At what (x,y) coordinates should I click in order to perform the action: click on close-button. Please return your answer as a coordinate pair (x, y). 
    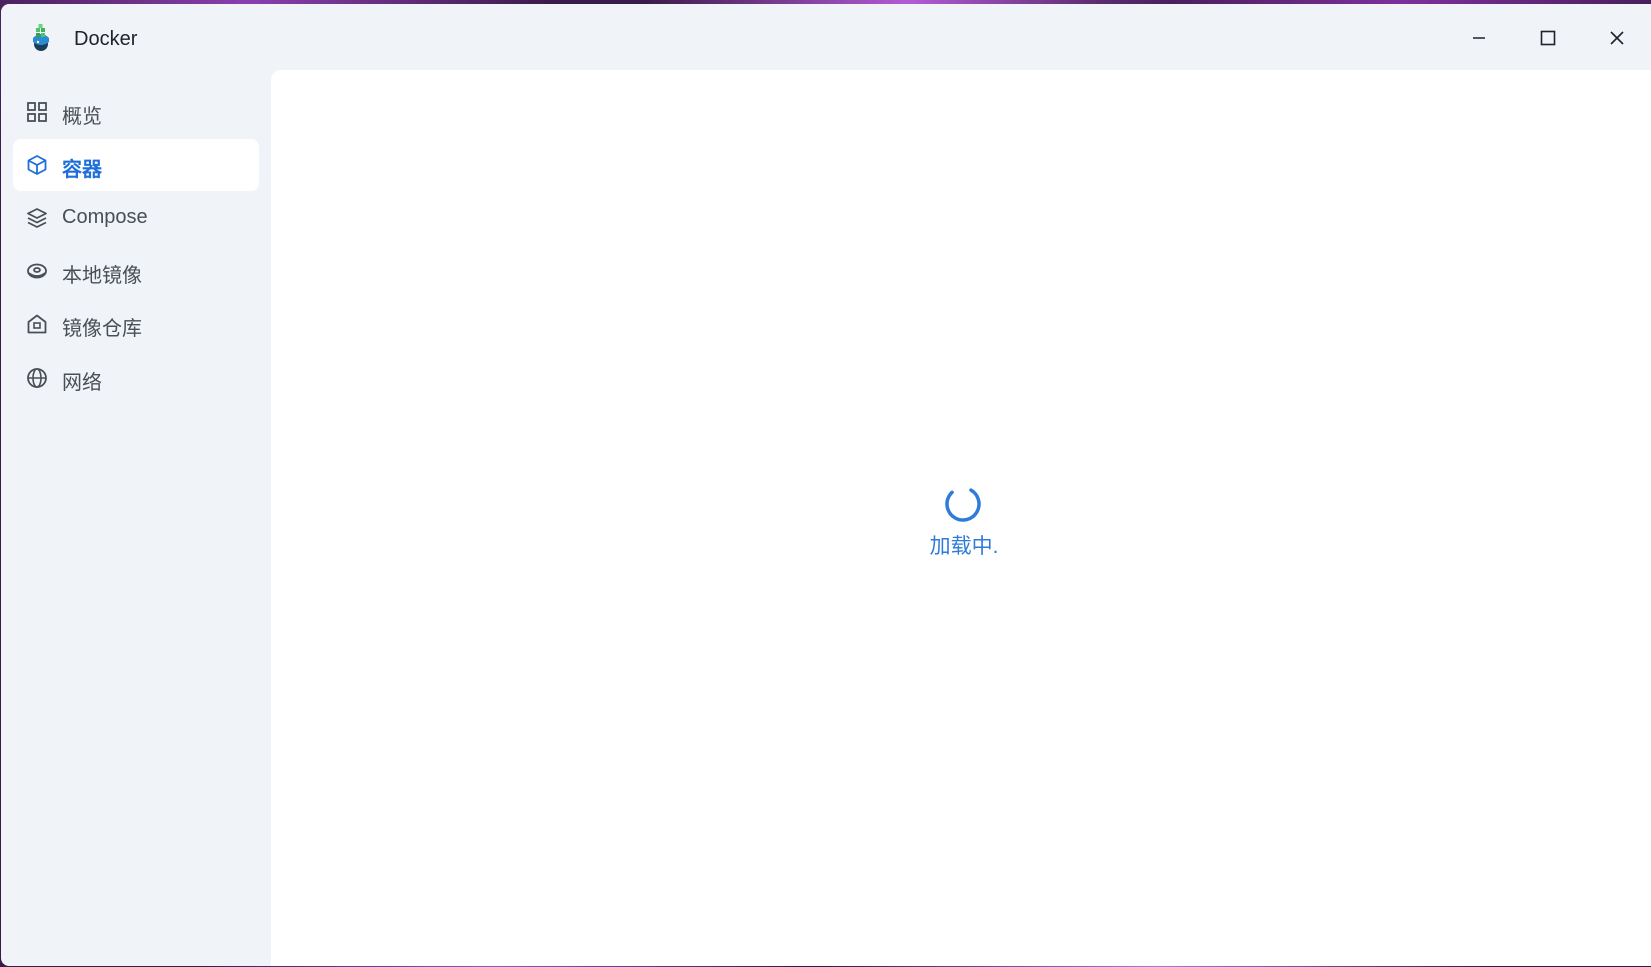
    Looking at the image, I should click on (1617, 38).